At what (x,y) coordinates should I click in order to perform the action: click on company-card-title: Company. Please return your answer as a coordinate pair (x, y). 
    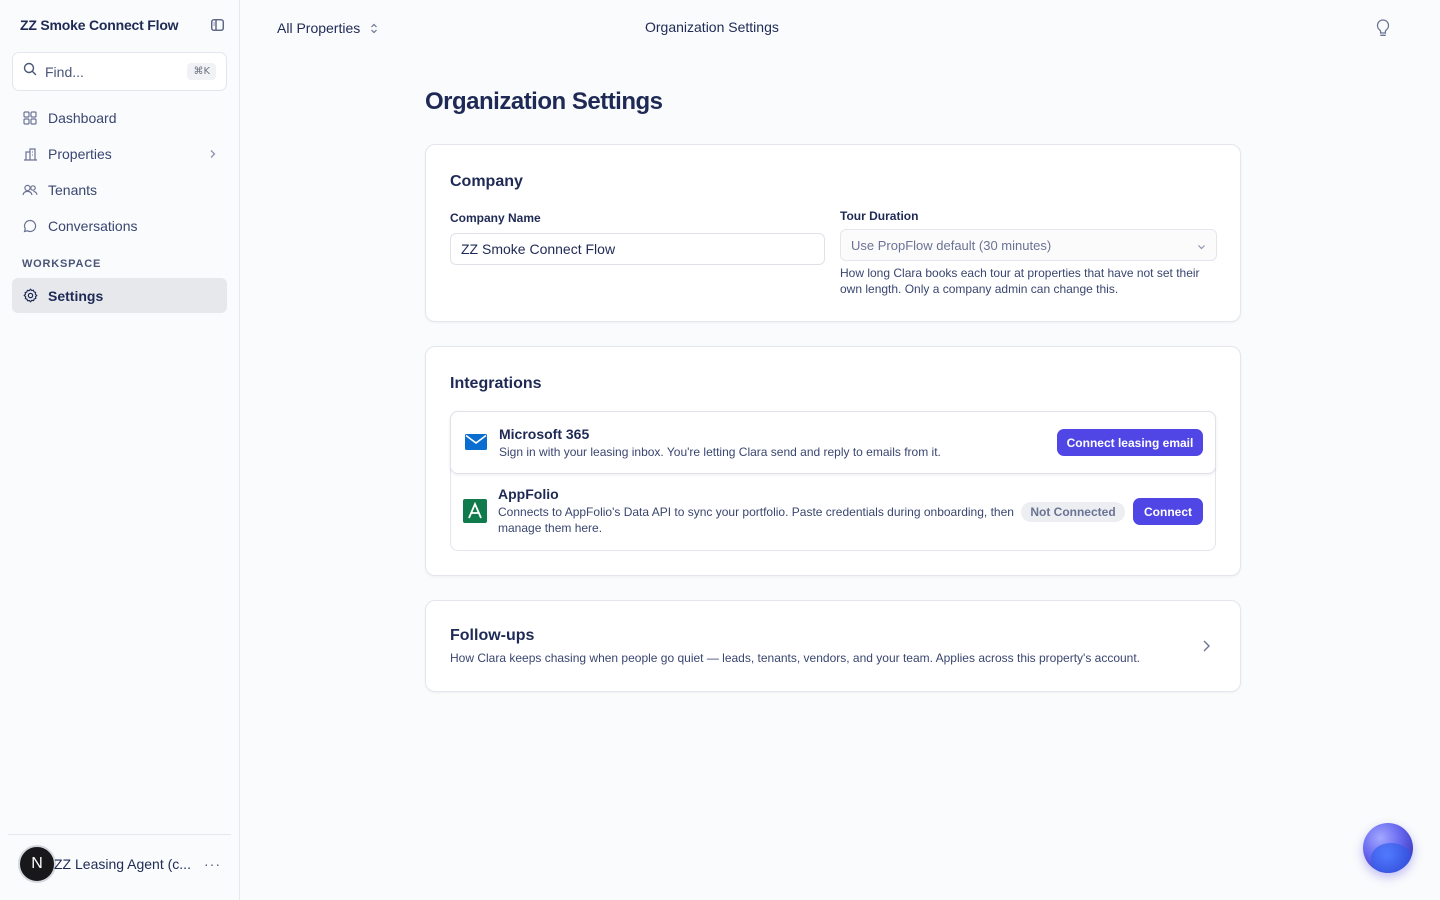
    Looking at the image, I should click on (486, 181).